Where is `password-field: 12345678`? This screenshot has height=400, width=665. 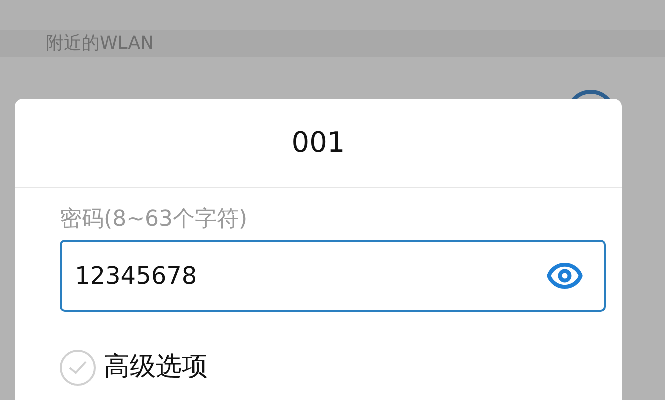
password-field: 12345678 is located at coordinates (333, 276).